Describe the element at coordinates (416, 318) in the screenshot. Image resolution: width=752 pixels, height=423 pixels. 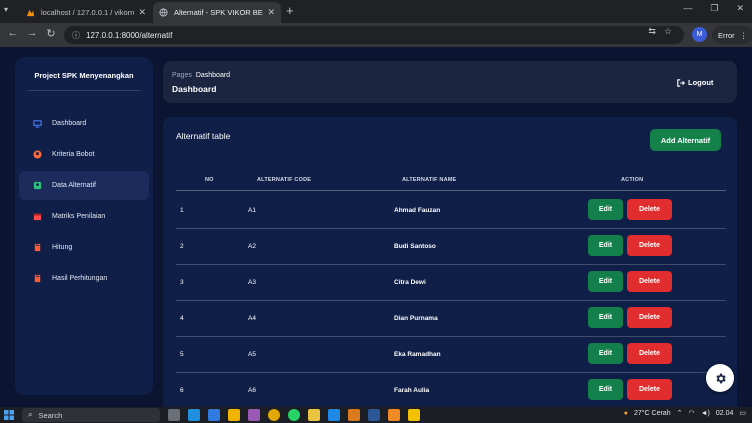
I see `cell-name: Dian Purnama` at that location.